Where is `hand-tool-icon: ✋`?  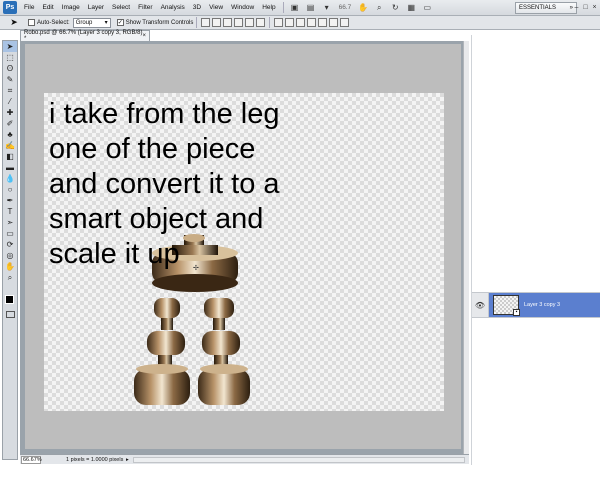
hand-tool-icon: ✋ is located at coordinates (10, 266).